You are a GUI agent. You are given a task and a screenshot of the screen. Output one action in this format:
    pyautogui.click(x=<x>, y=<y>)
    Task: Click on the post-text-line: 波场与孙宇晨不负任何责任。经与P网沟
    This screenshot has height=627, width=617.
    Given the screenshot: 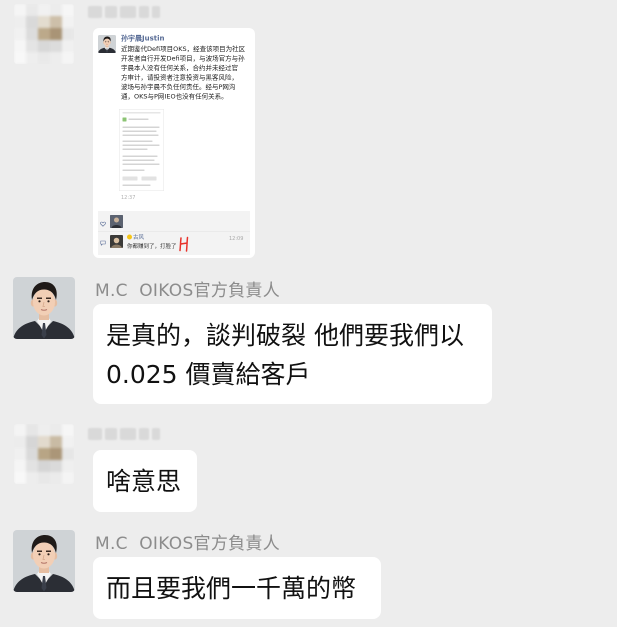 What is the action you would take?
    pyautogui.click(x=178, y=87)
    